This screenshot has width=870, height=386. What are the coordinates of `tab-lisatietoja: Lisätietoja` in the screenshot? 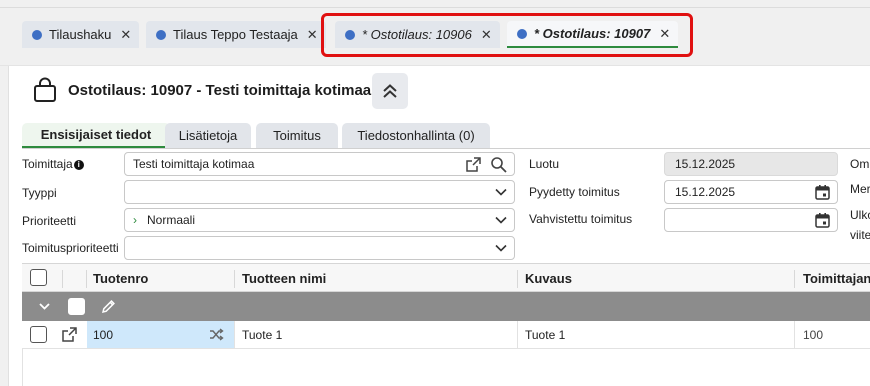 It's located at (208, 135).